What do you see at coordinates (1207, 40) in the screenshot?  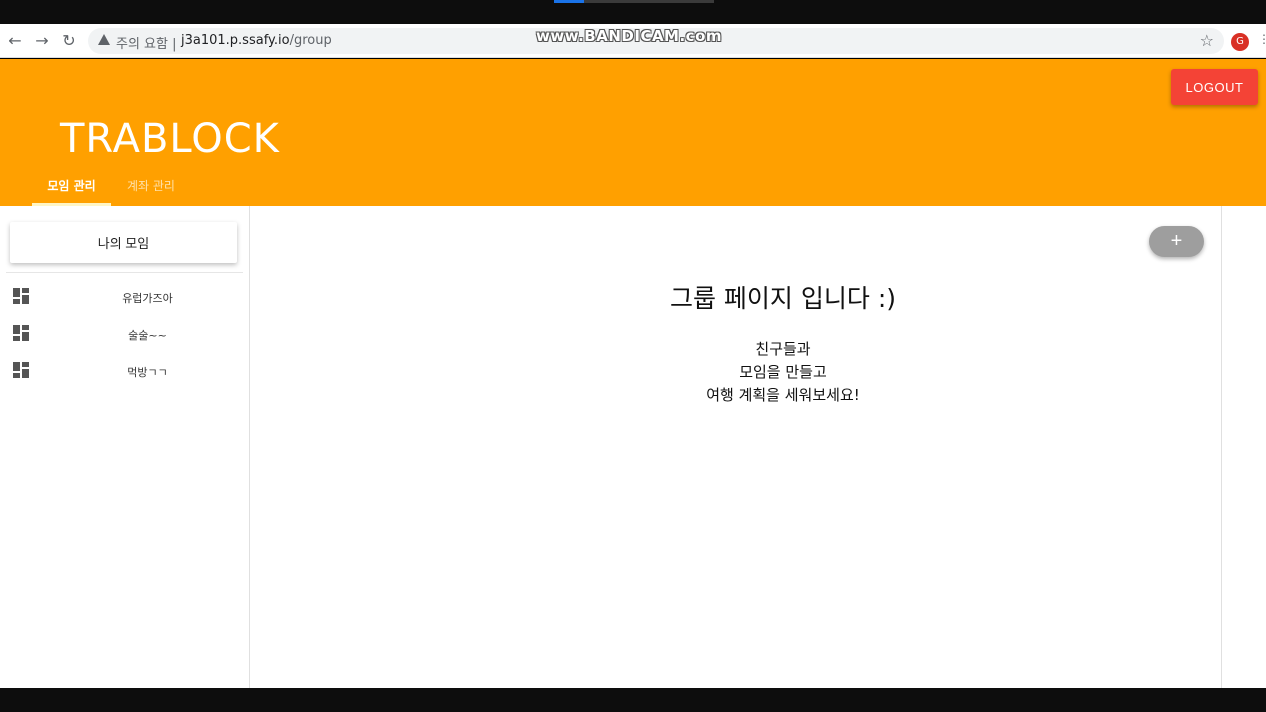 I see `bookmark-star-icon: ☆` at bounding box center [1207, 40].